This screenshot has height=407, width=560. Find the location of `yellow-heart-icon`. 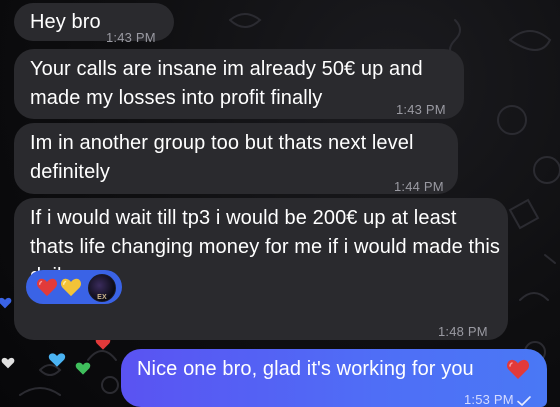

yellow-heart-icon is located at coordinates (71, 287).